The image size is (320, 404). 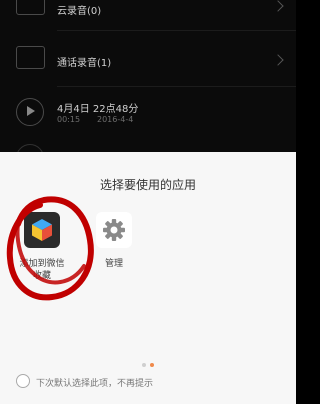 I want to click on page-indicator, so click(x=149, y=365).